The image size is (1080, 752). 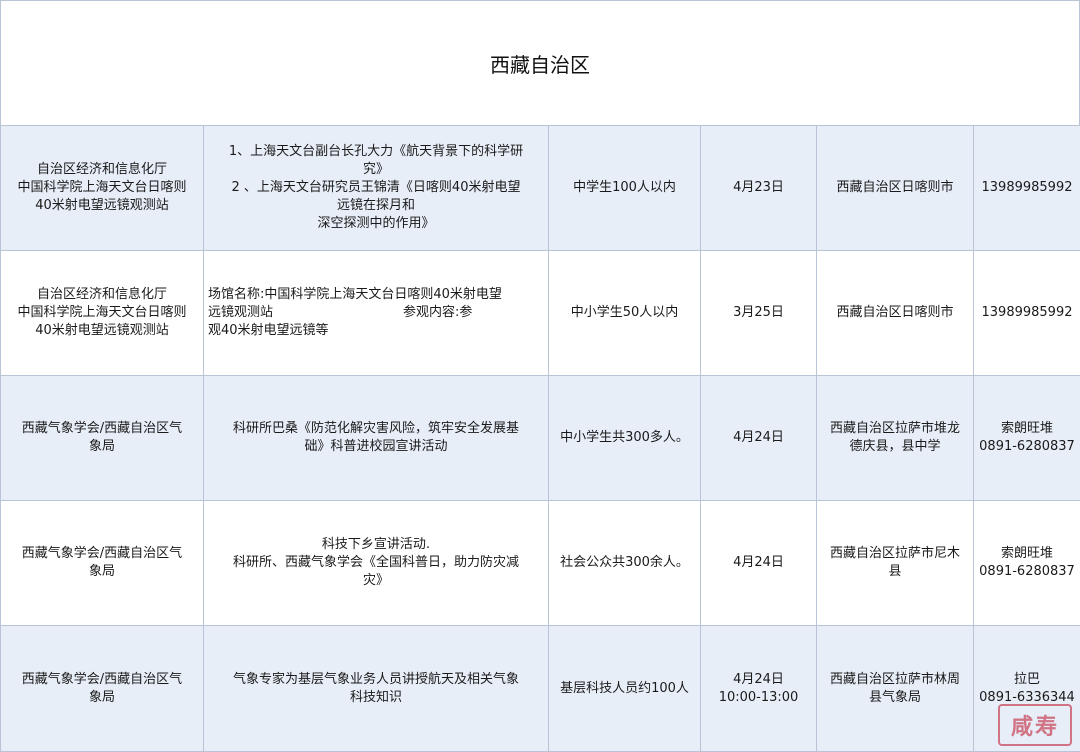 I want to click on audience-cell: 中小学生共300多人。, so click(x=624, y=438).